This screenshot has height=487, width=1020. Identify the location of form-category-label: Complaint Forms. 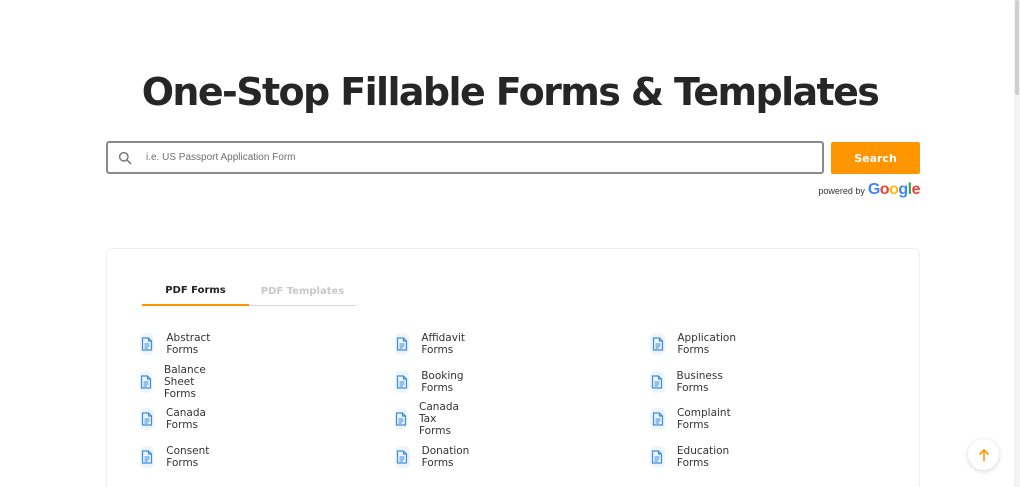
(704, 419).